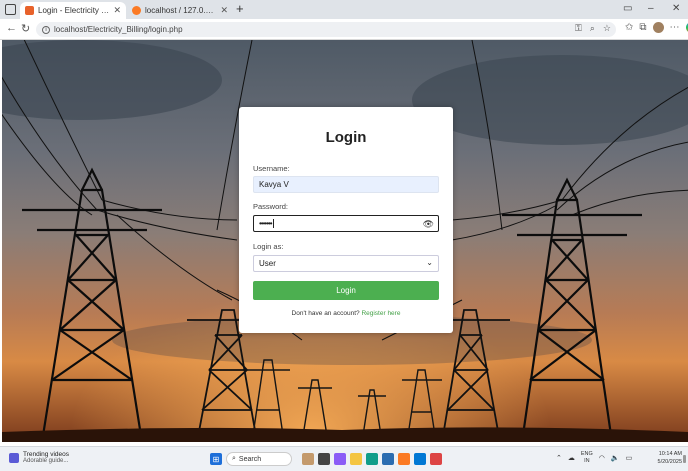  What do you see at coordinates (346, 184) in the screenshot?
I see `username-field: Kavya V` at bounding box center [346, 184].